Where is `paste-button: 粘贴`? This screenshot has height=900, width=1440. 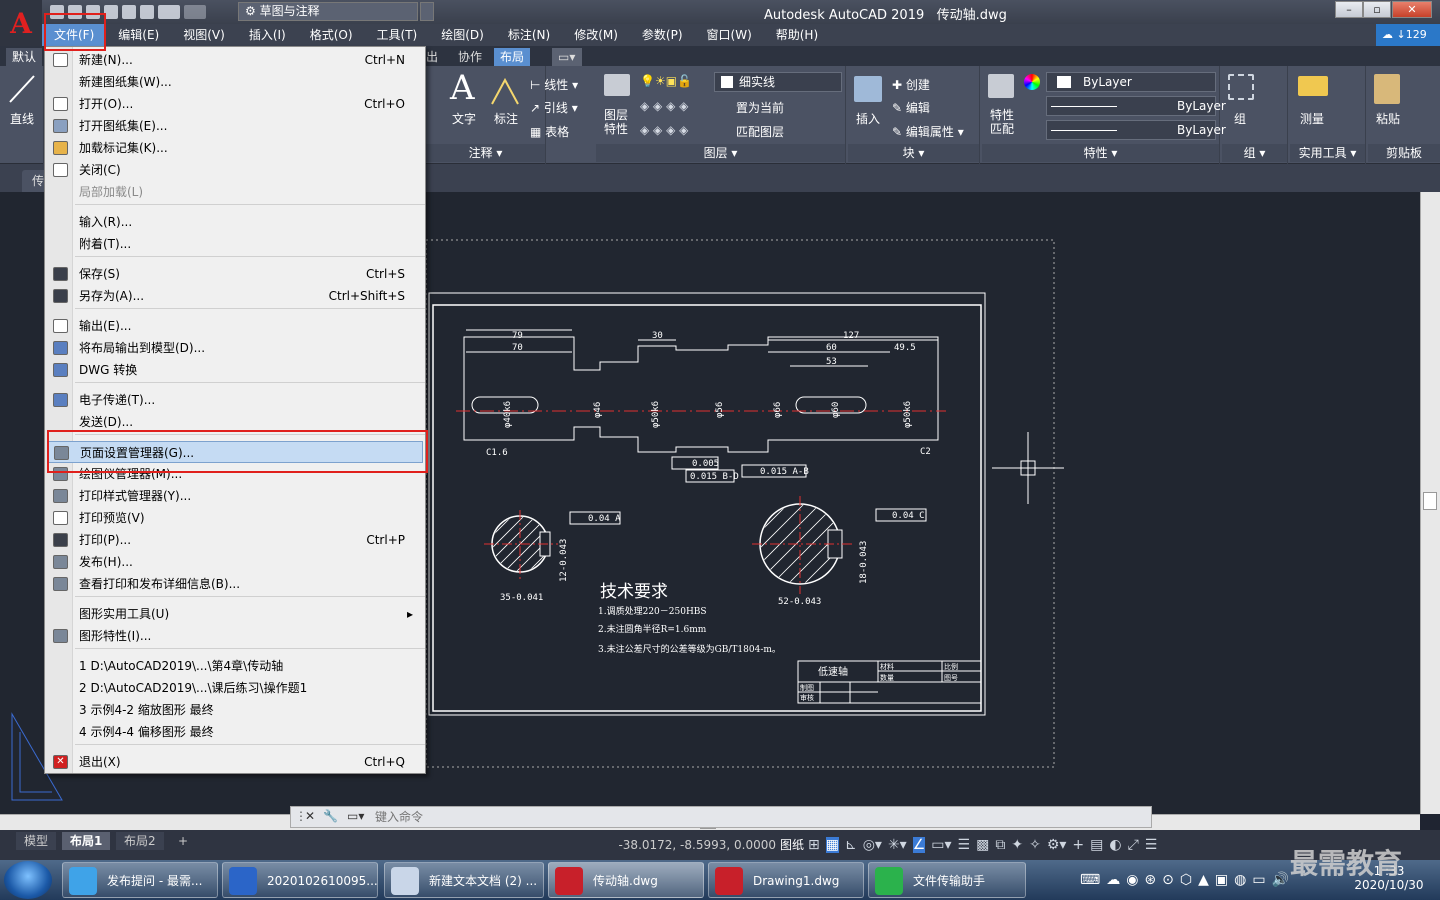
paste-button: 粘贴 is located at coordinates (1388, 118).